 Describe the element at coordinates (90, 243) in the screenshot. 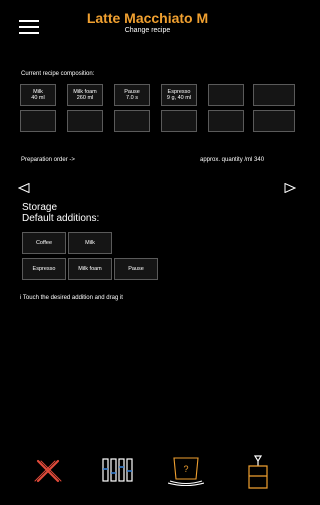

I see `addition-milk: Milk` at that location.